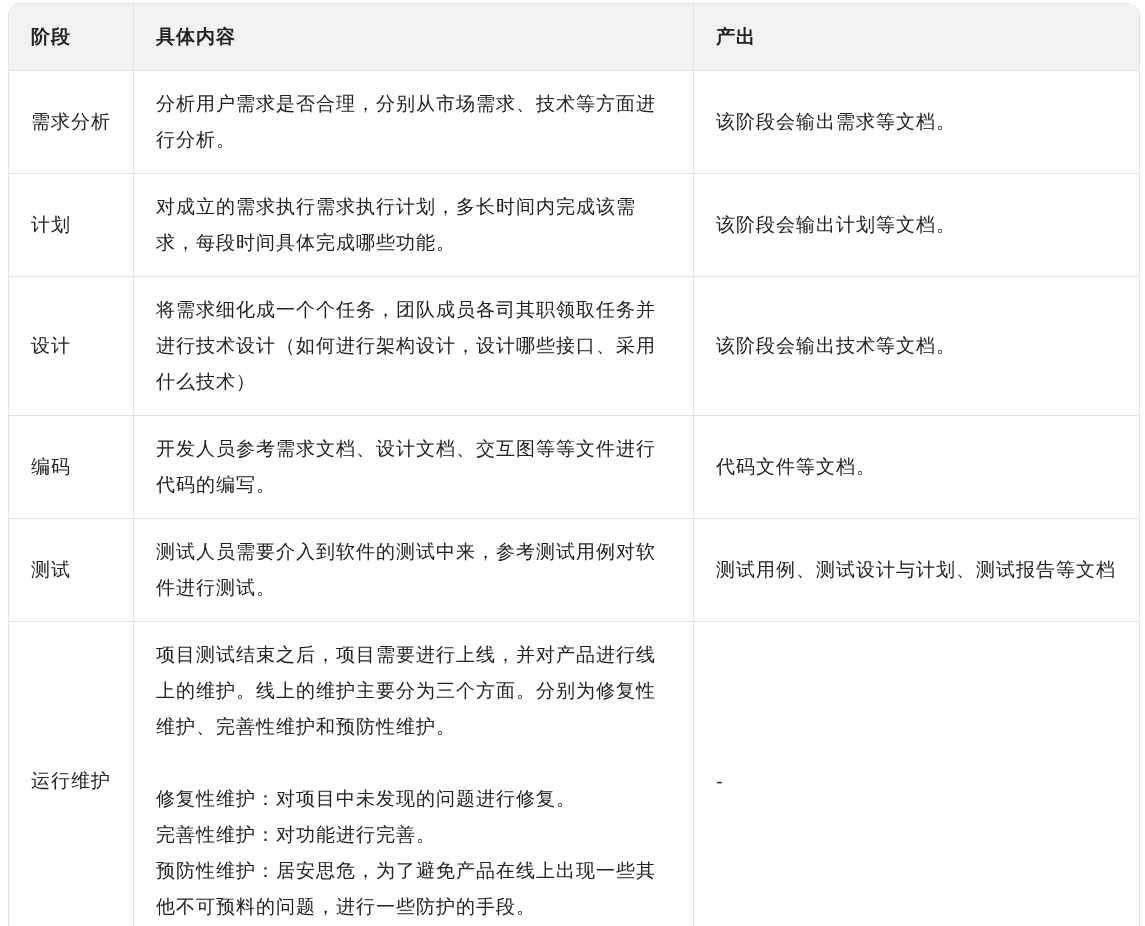 This screenshot has height=926, width=1145. I want to click on stage-cell: 计划, so click(71, 225).